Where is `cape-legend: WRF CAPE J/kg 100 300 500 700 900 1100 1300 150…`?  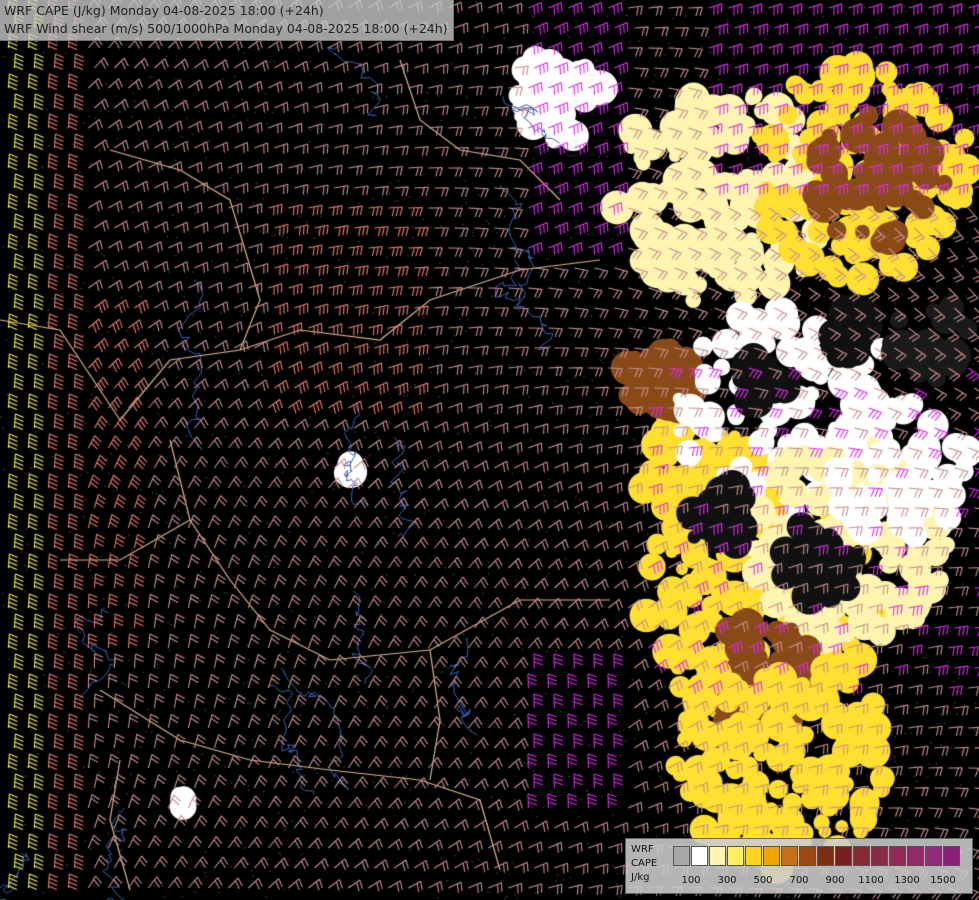
cape-legend: WRF CAPE J/kg 100 300 500 700 900 1100 1300 150… is located at coordinates (799, 866).